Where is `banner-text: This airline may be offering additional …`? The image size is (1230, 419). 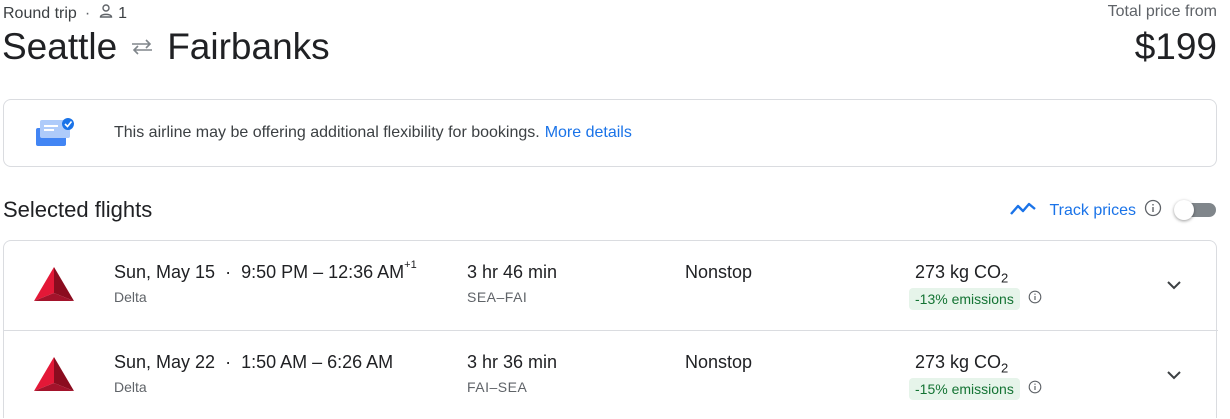 banner-text: This airline may be offering additional … is located at coordinates (373, 133).